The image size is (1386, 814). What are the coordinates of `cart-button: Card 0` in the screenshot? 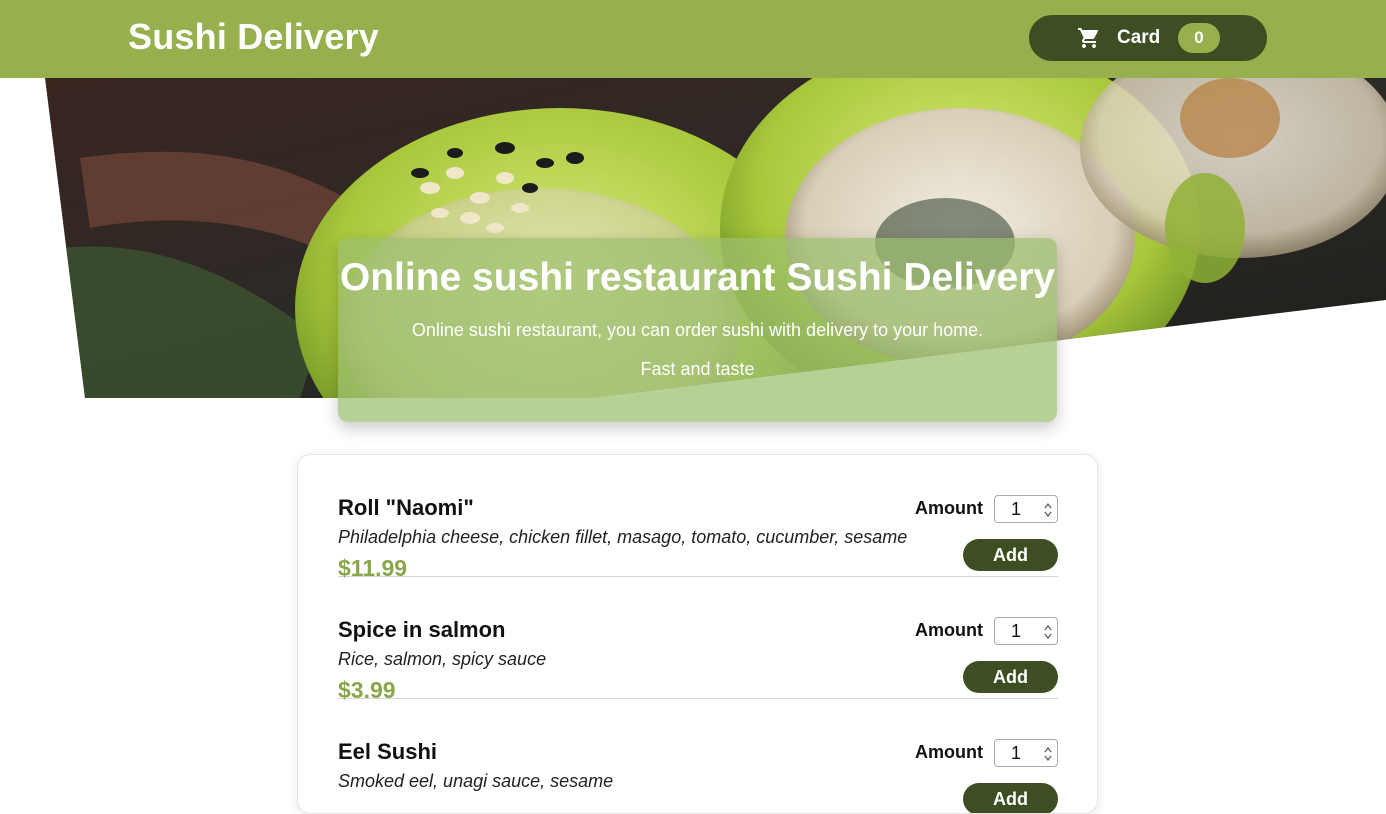 It's located at (1148, 38).